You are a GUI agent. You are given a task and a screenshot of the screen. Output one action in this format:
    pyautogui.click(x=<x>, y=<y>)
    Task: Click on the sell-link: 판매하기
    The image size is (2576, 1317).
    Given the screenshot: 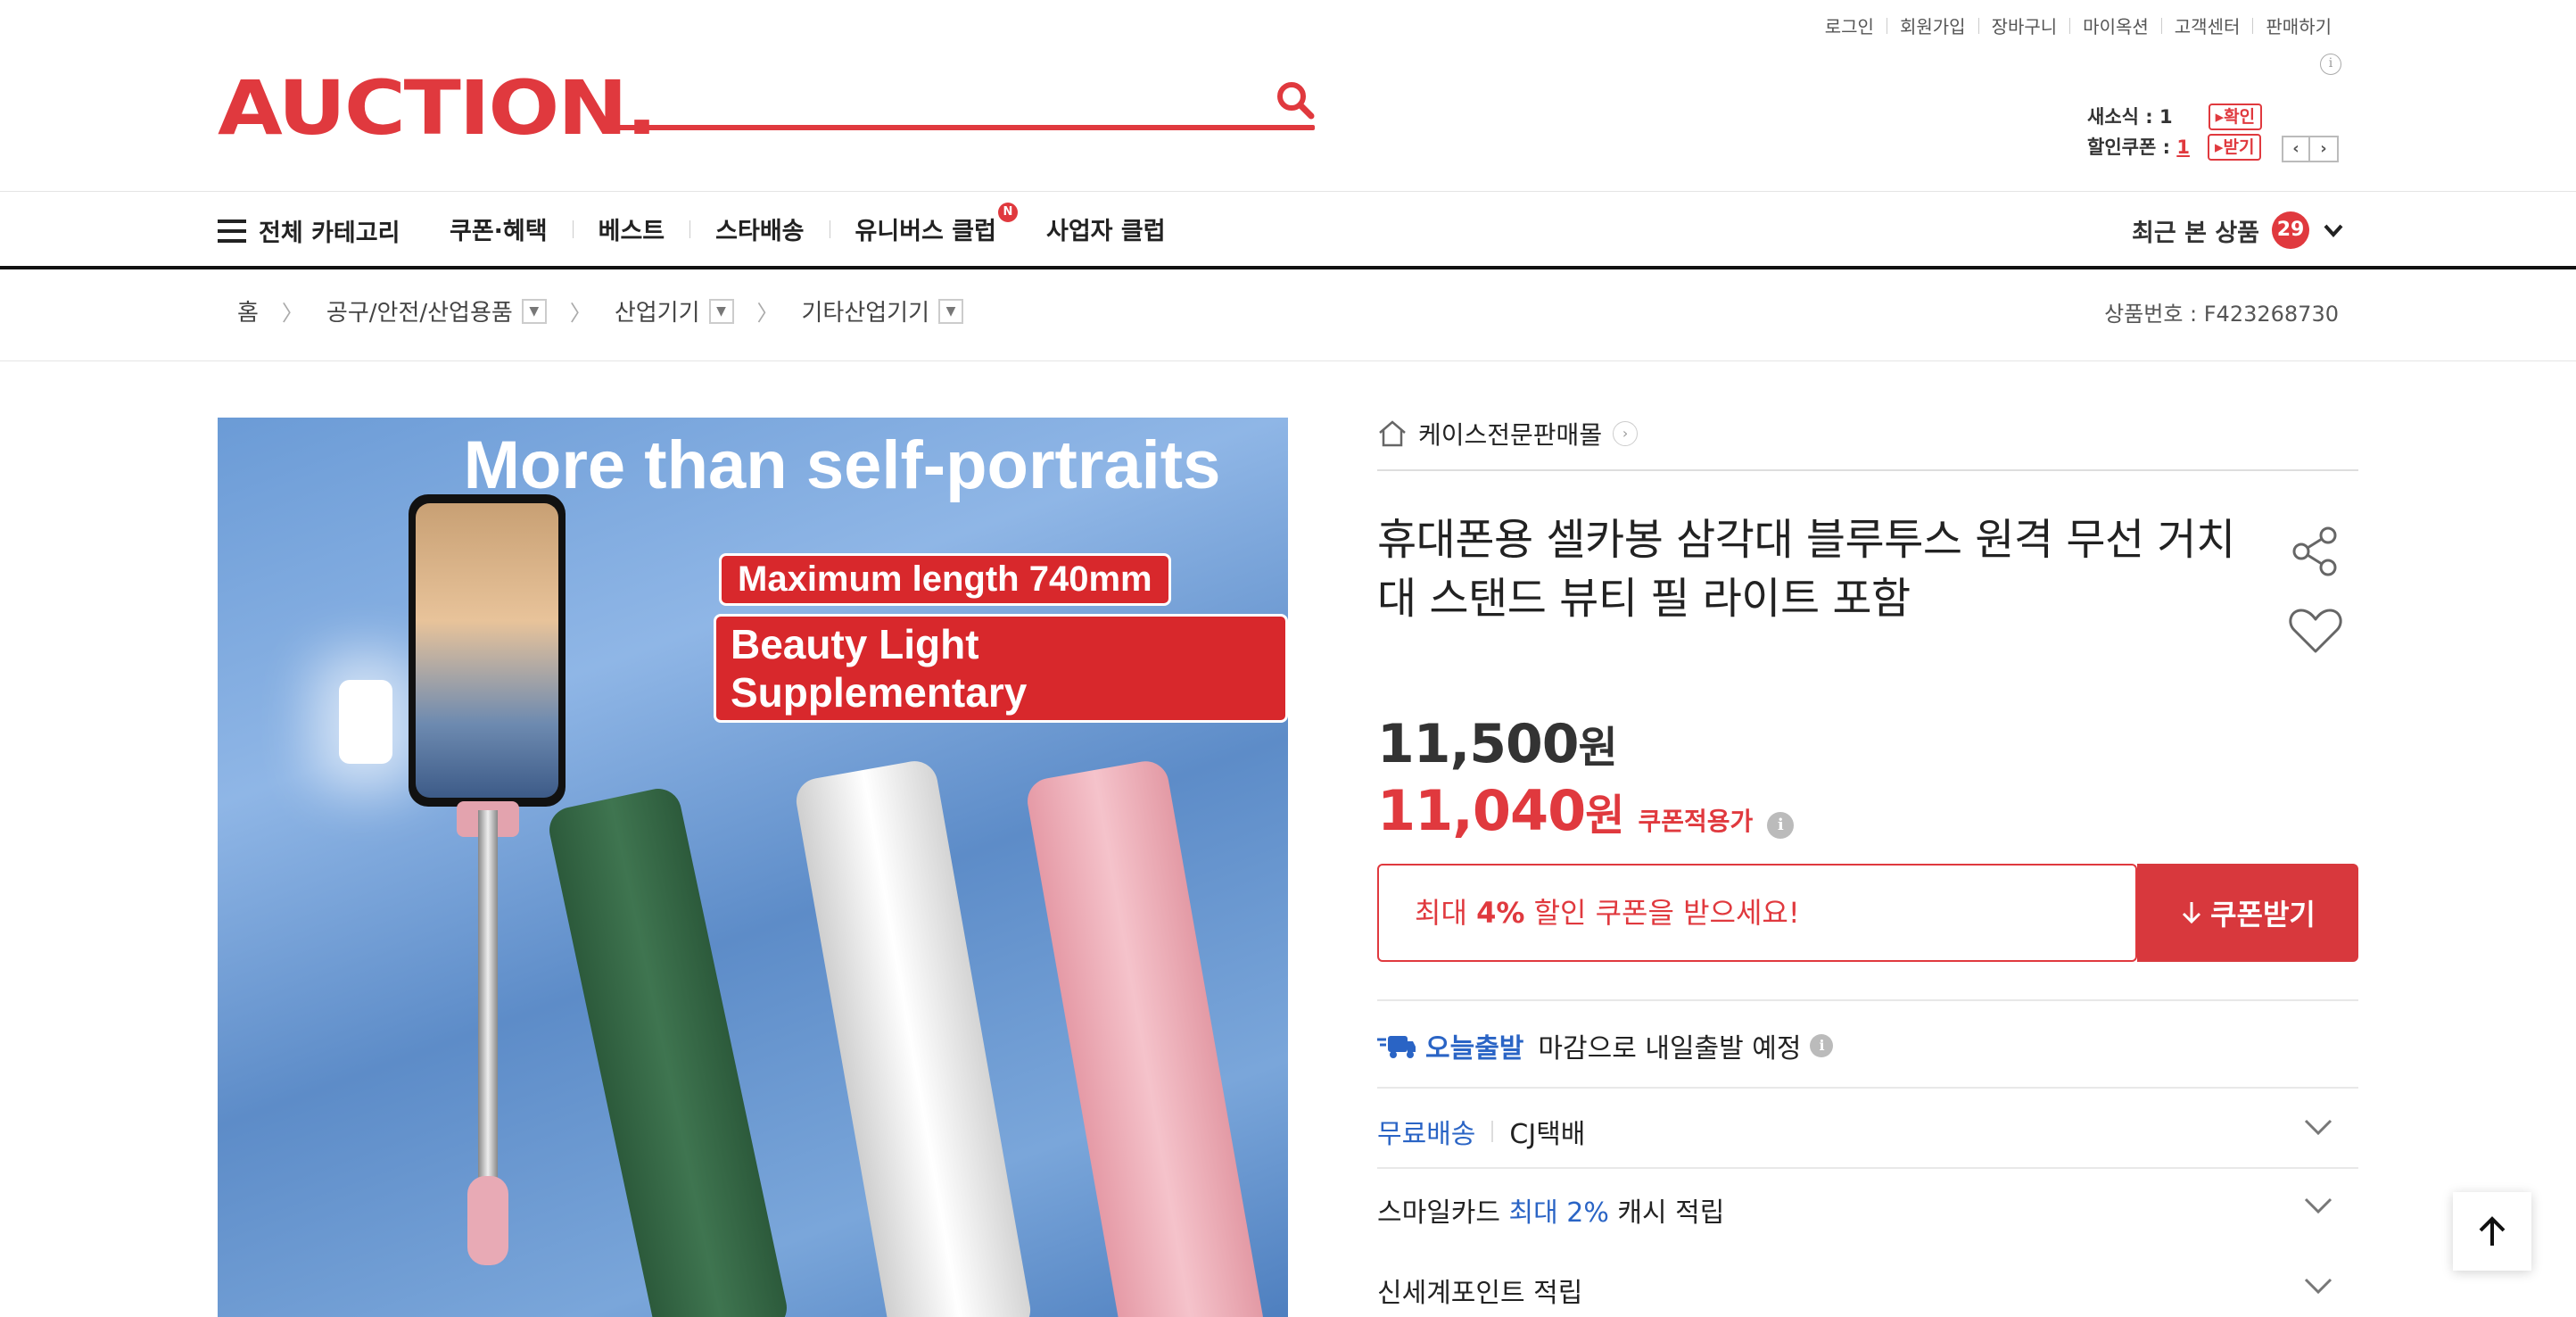 What is the action you would take?
    pyautogui.click(x=2298, y=25)
    